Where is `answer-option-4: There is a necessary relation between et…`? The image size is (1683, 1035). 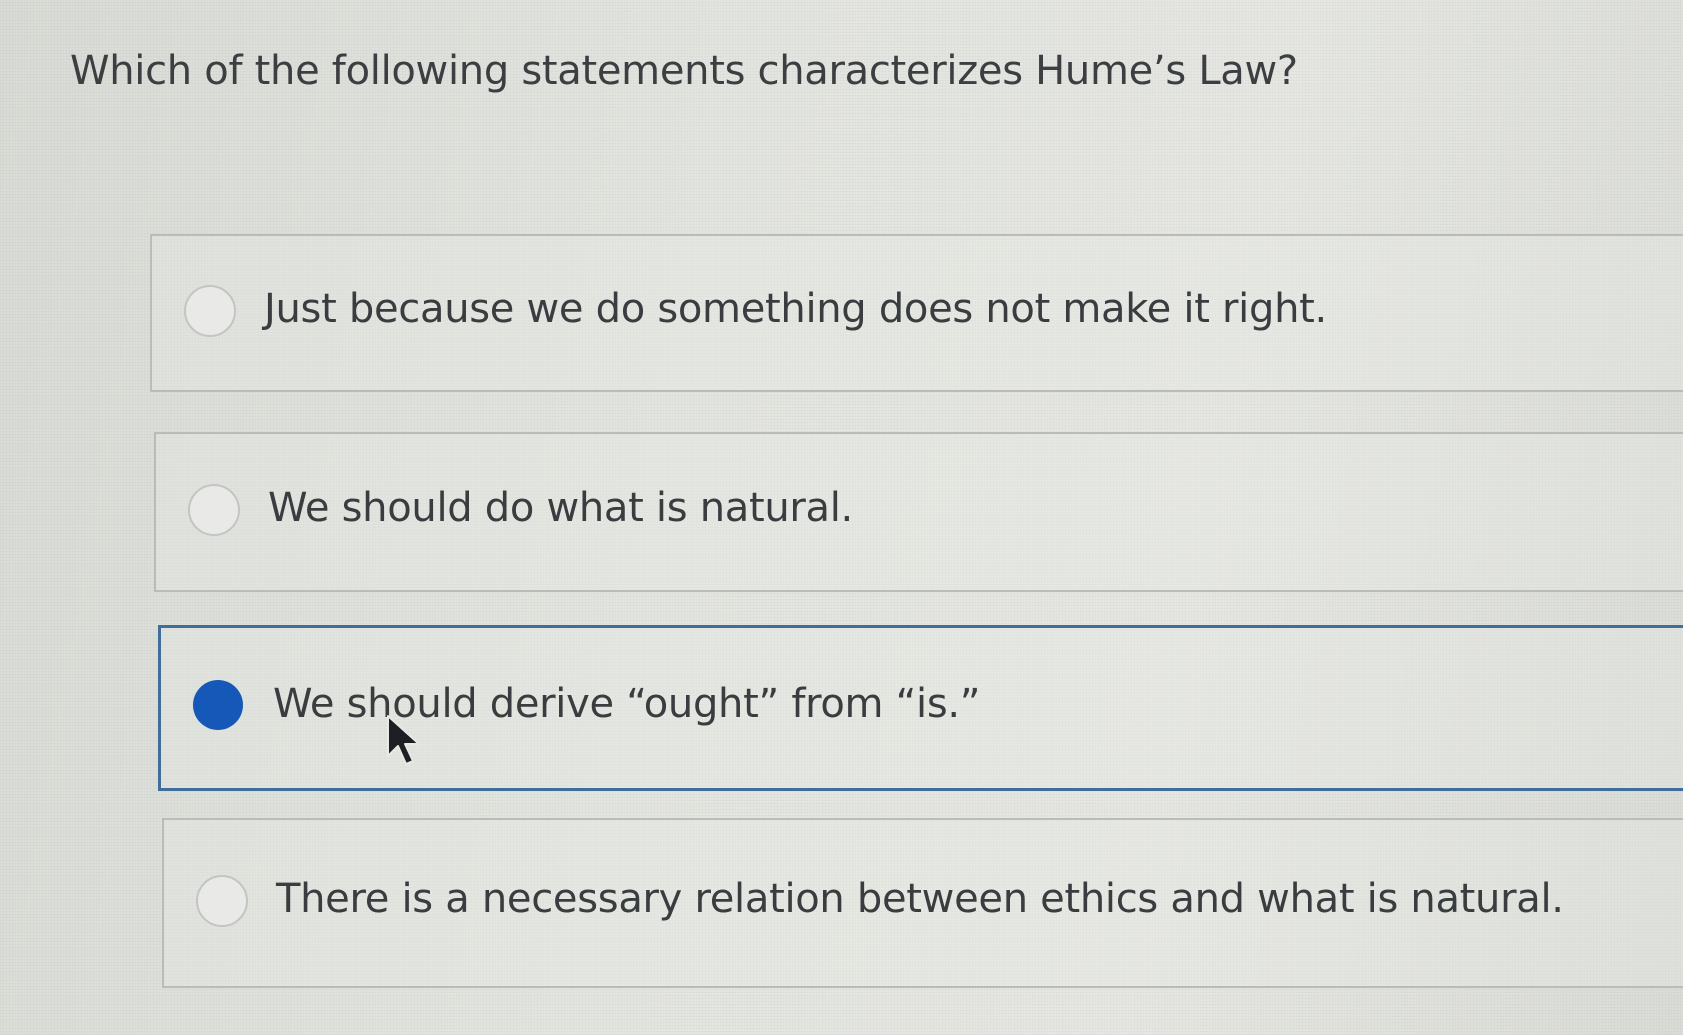 answer-option-4: There is a necessary relation between et… is located at coordinates (922, 903).